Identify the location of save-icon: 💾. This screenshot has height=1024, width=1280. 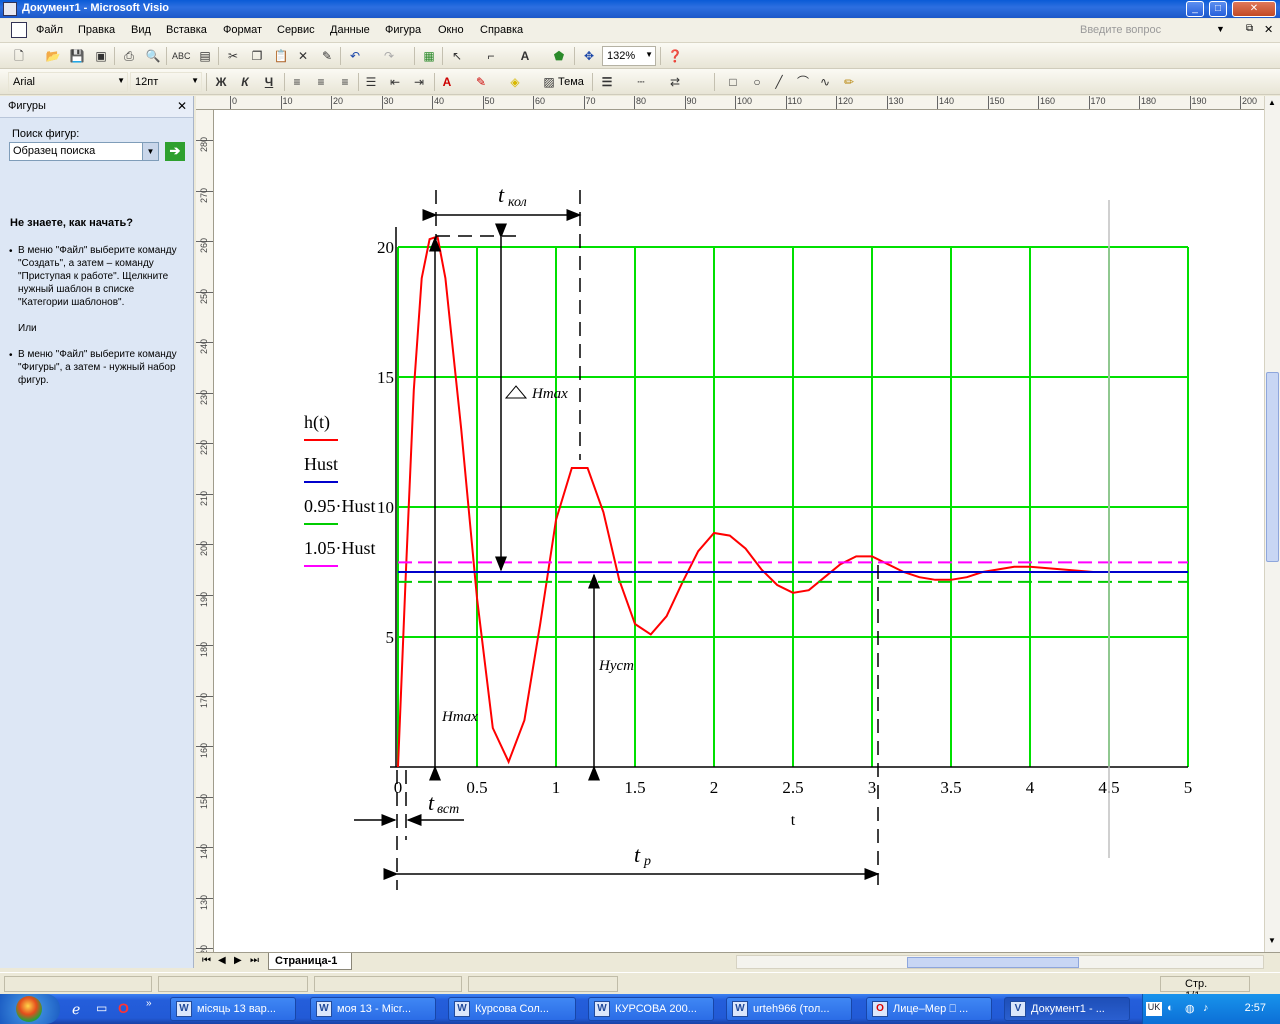
(77, 56).